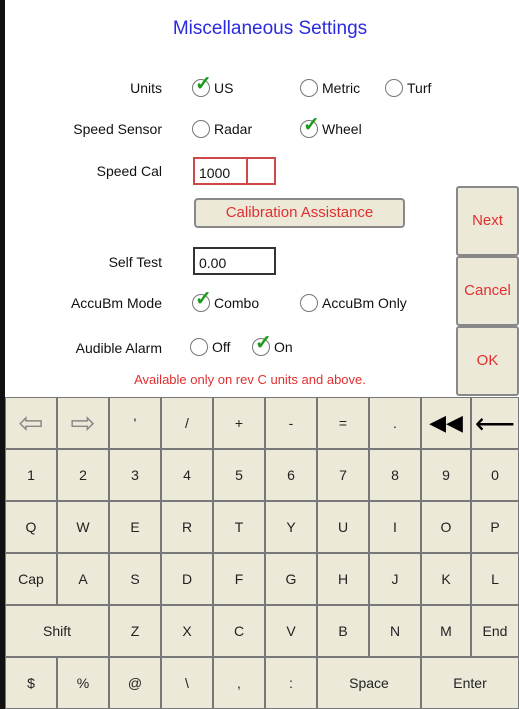  I want to click on key-f: F, so click(239, 579).